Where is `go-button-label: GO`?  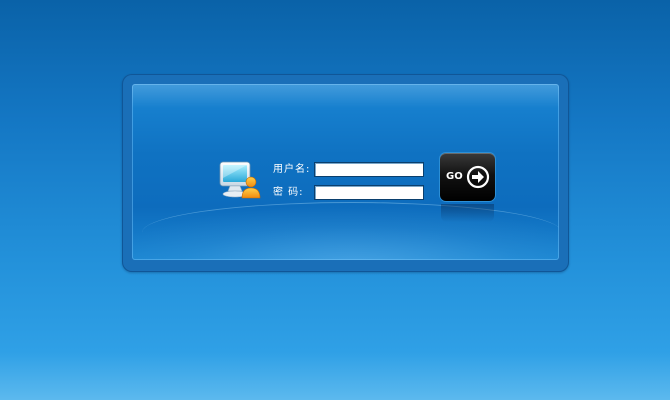 go-button-label: GO is located at coordinates (454, 176).